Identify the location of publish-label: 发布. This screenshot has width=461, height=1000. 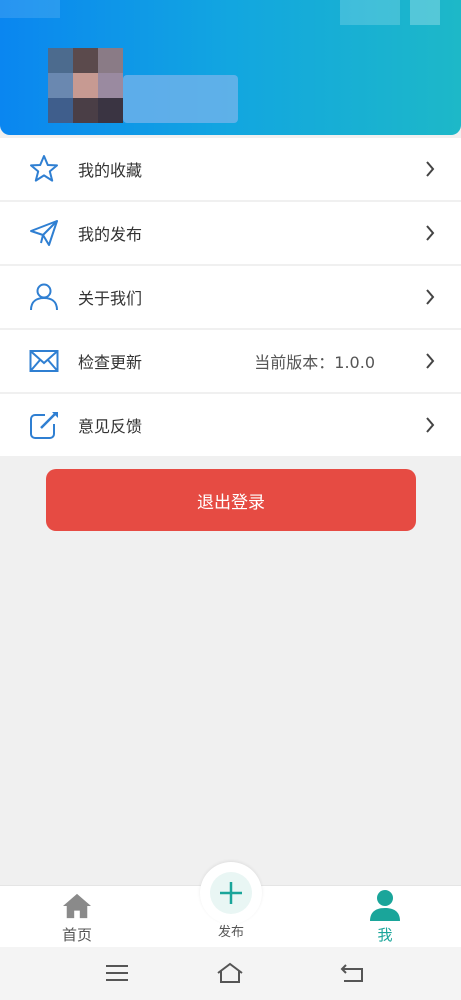
(230, 932).